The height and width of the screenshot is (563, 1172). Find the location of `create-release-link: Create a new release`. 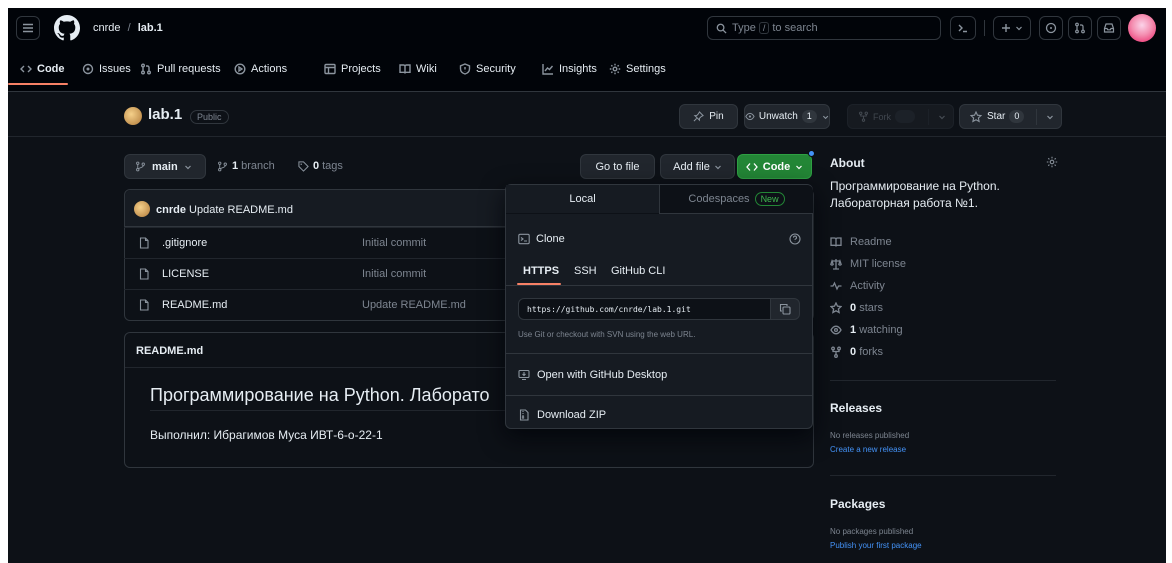

create-release-link: Create a new release is located at coordinates (868, 449).